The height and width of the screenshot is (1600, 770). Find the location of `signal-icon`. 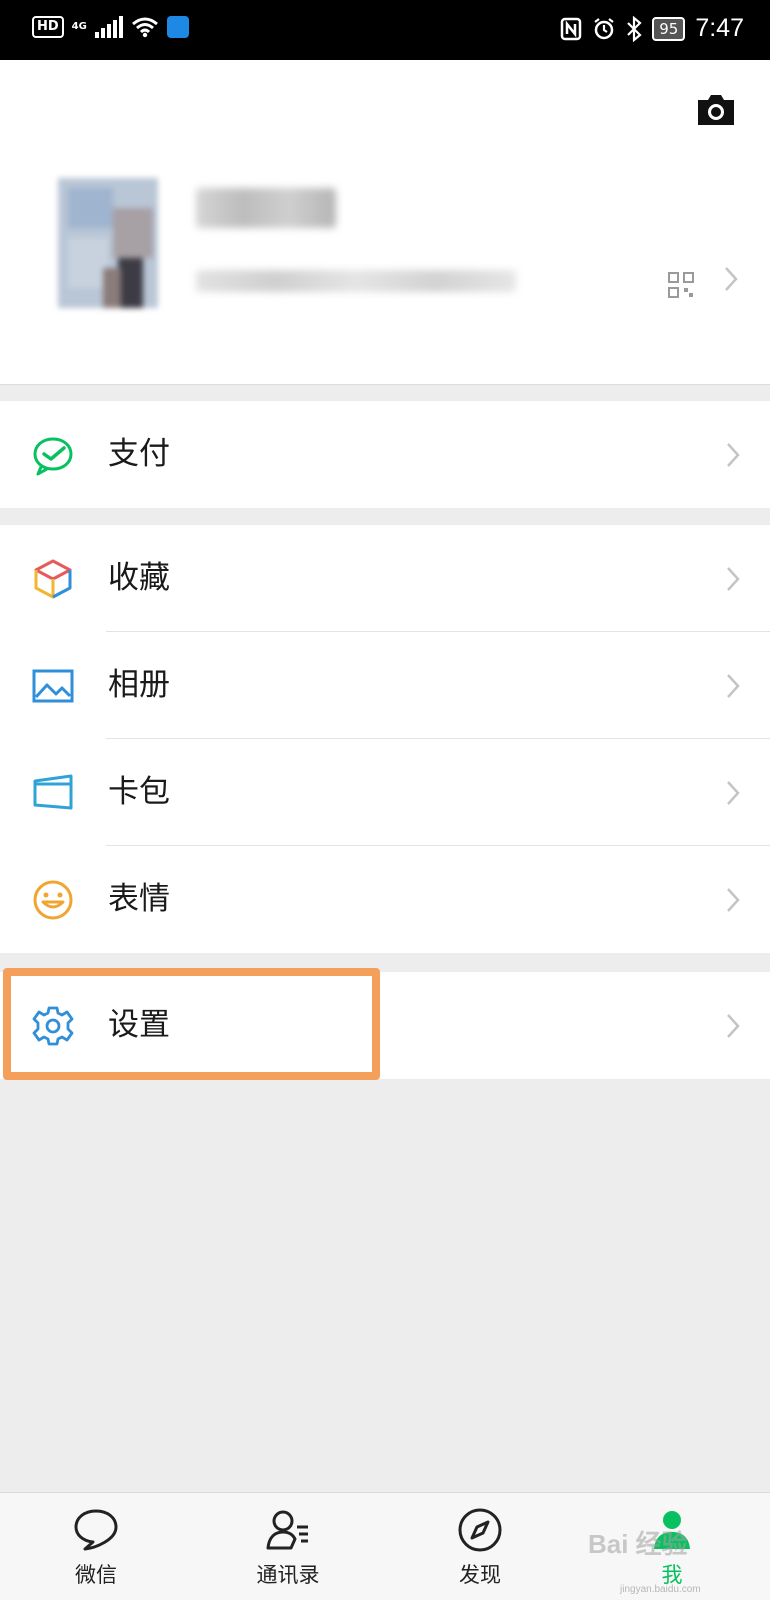

signal-icon is located at coordinates (108, 27).